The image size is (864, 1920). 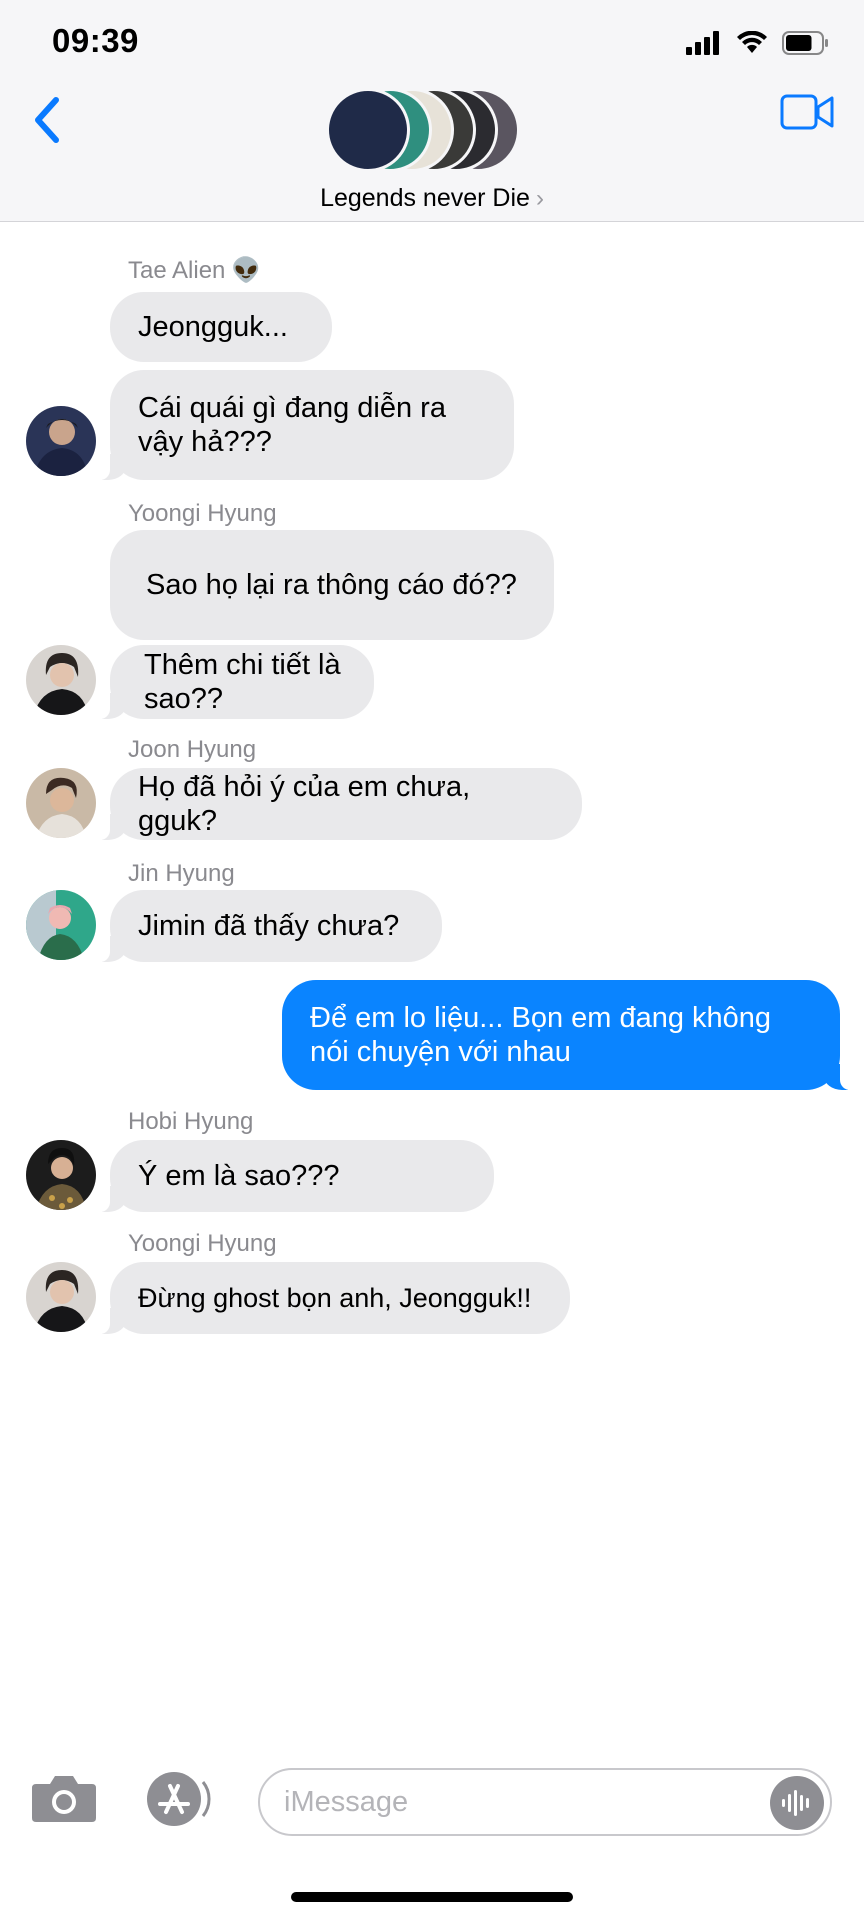 What do you see at coordinates (191, 1121) in the screenshot?
I see `sender-name: Hobi Hyung` at bounding box center [191, 1121].